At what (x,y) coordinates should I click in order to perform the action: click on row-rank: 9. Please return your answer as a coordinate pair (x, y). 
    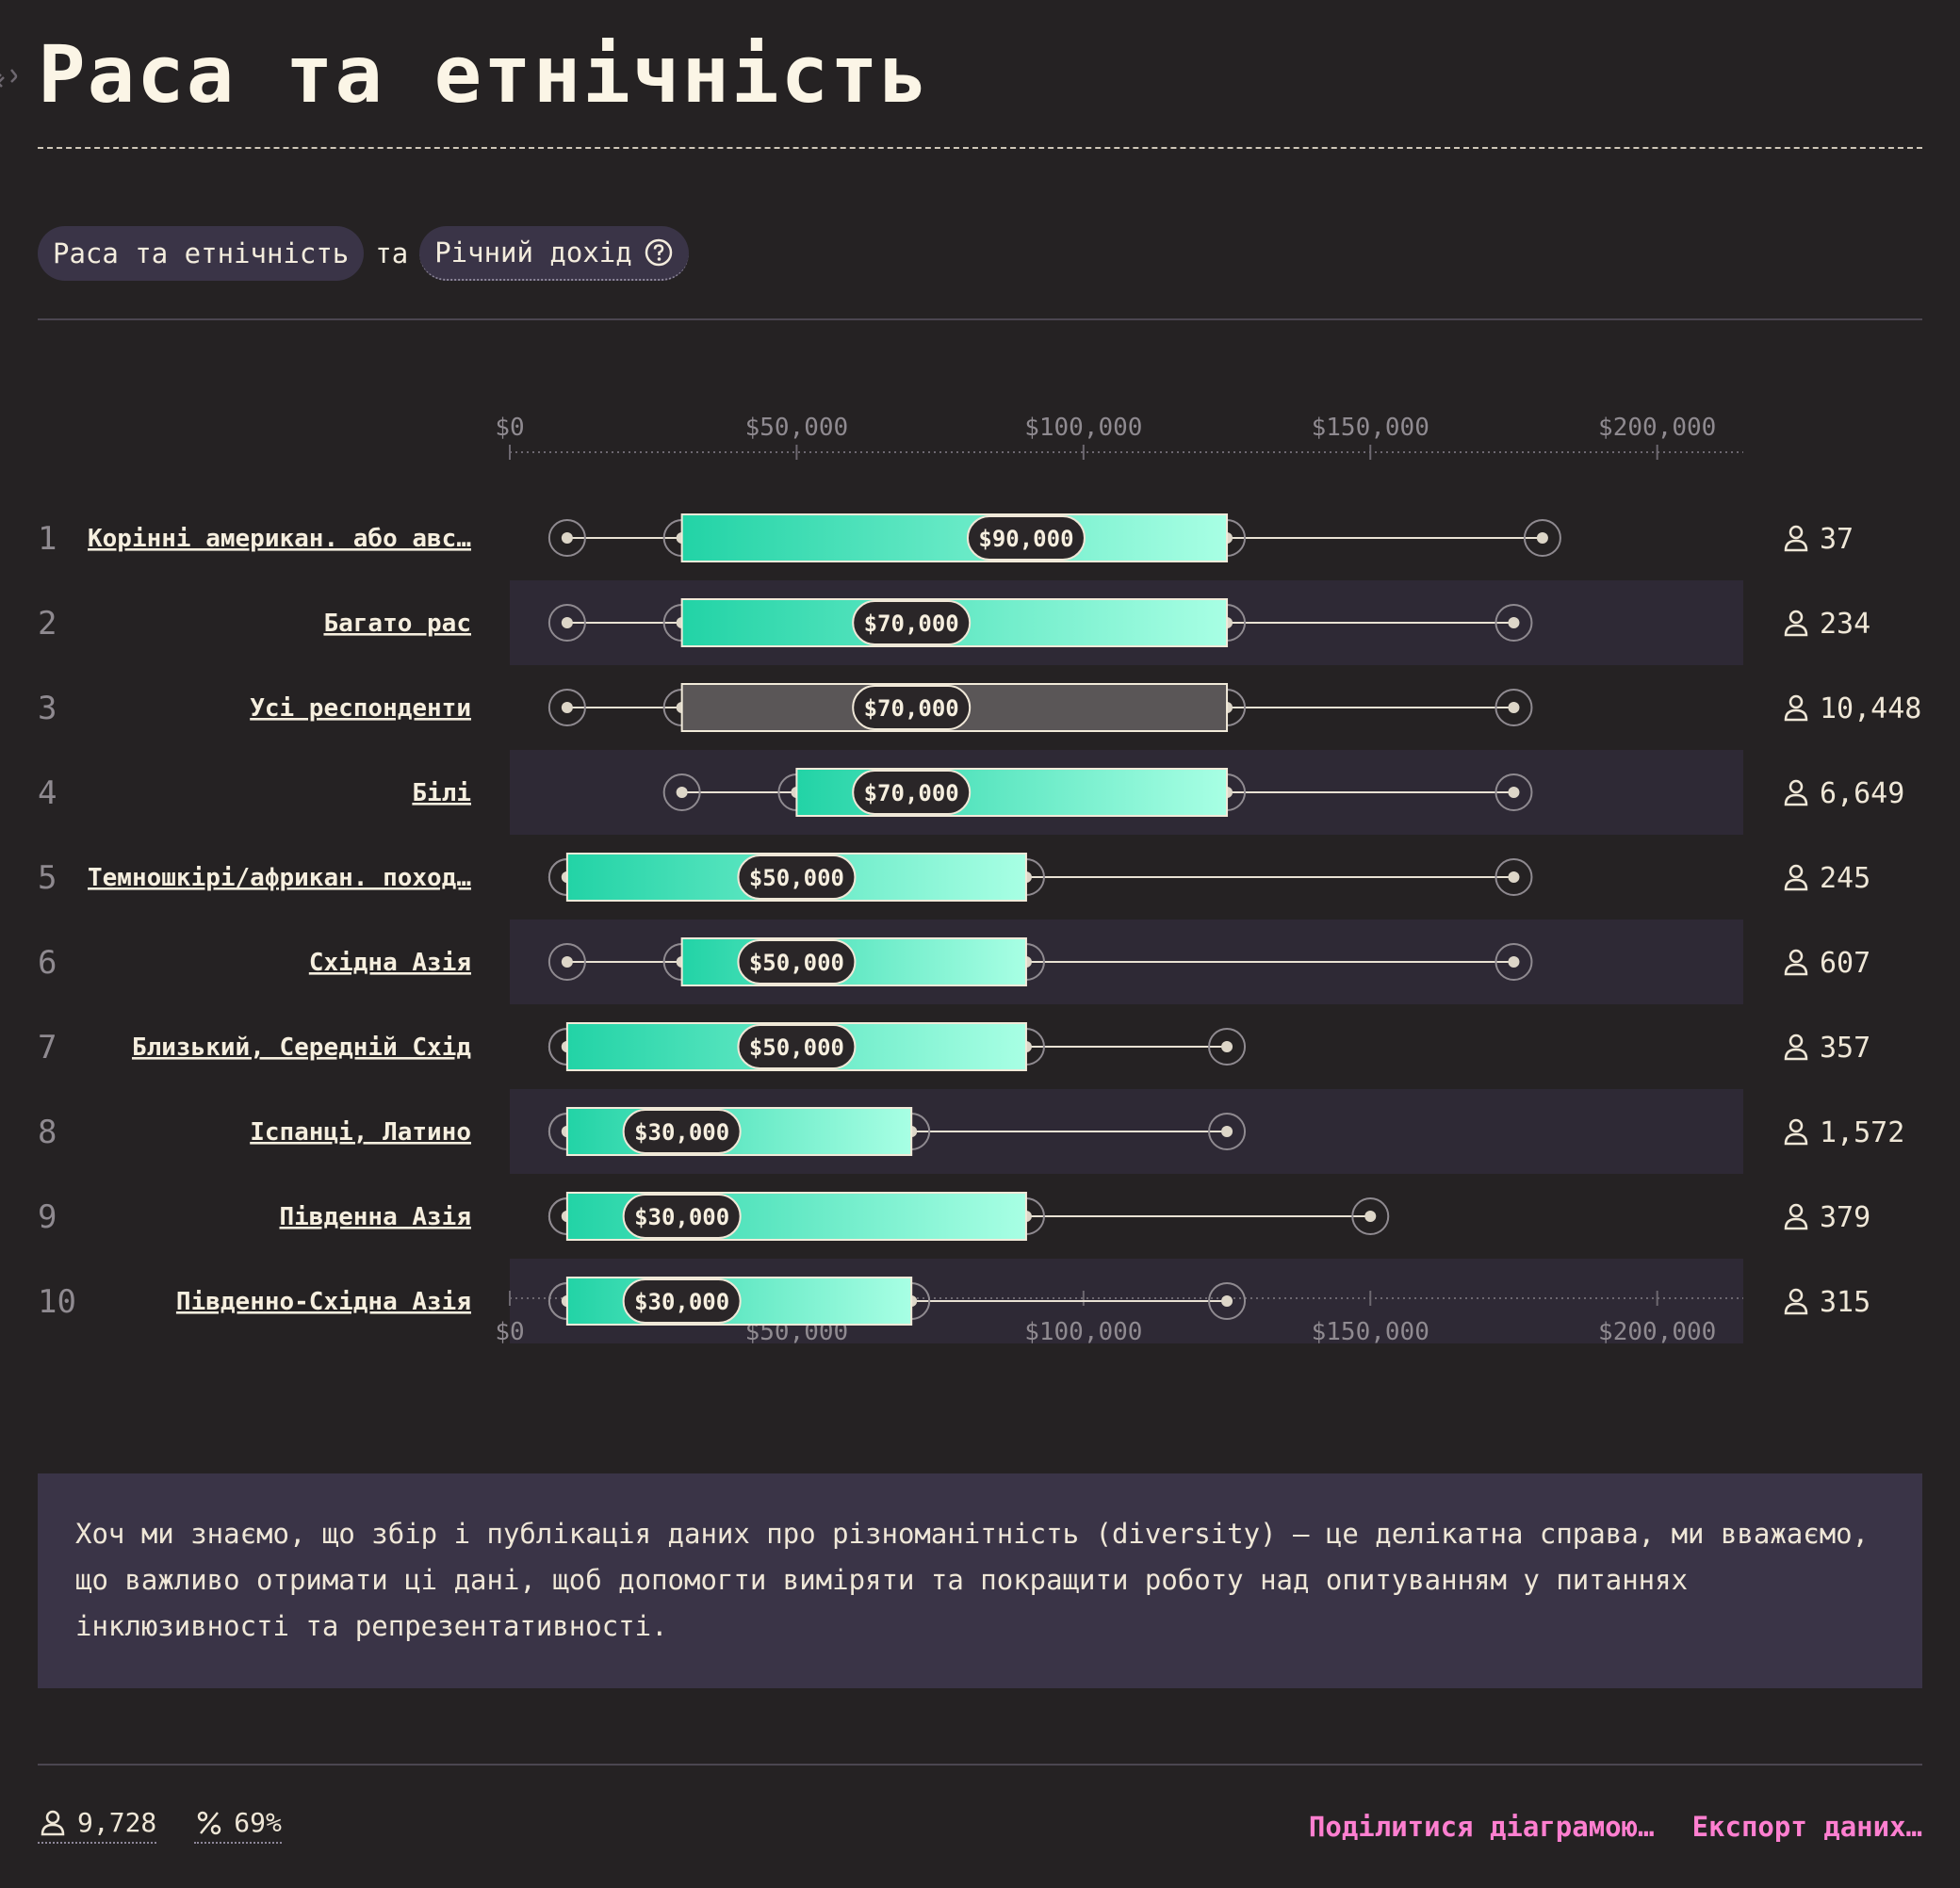
    Looking at the image, I should click on (48, 1217).